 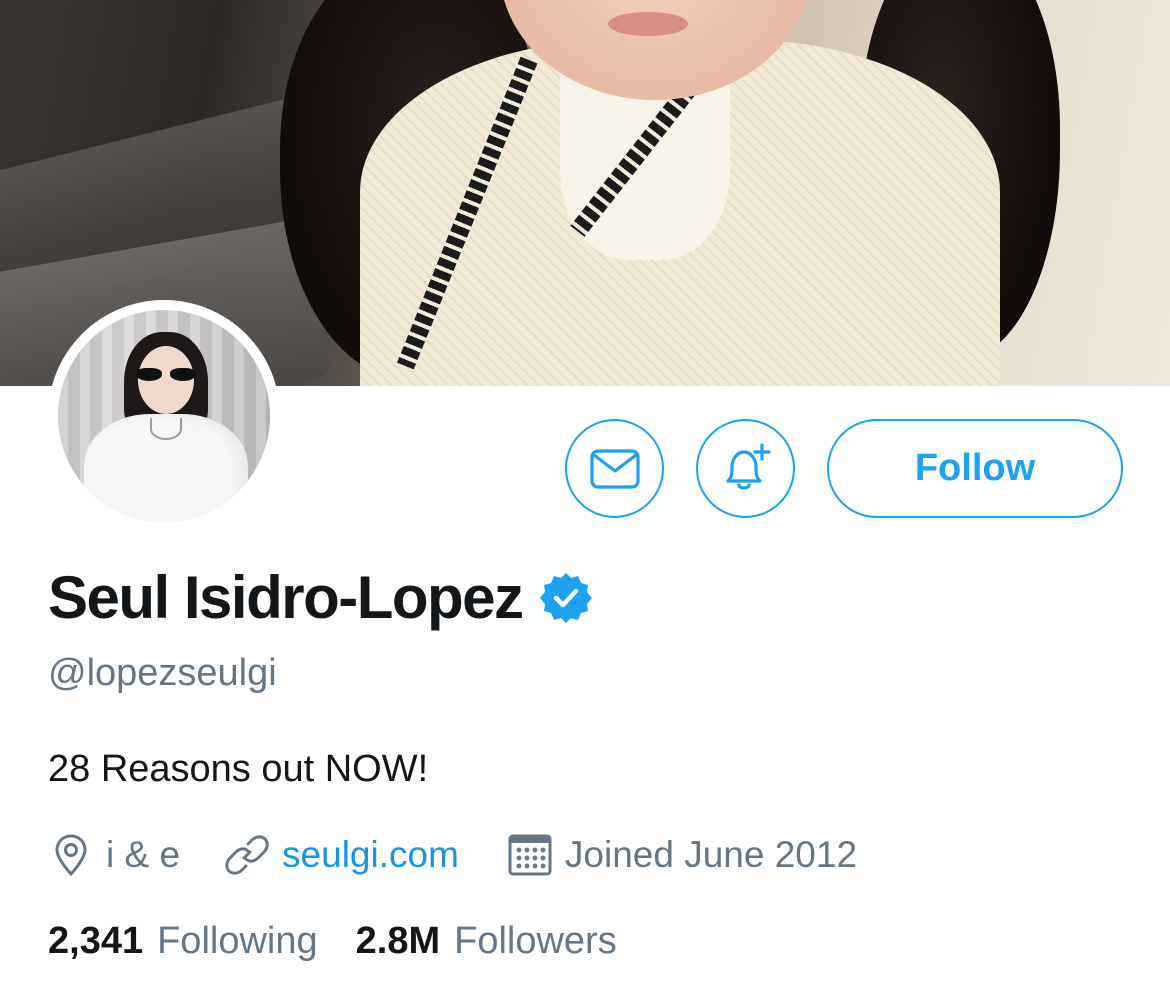 What do you see at coordinates (530, 855) in the screenshot?
I see `calendar-icon` at bounding box center [530, 855].